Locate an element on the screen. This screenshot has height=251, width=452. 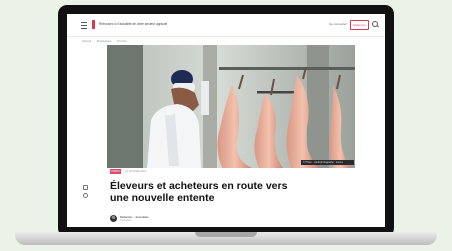
author-avatar is located at coordinates (113, 218).